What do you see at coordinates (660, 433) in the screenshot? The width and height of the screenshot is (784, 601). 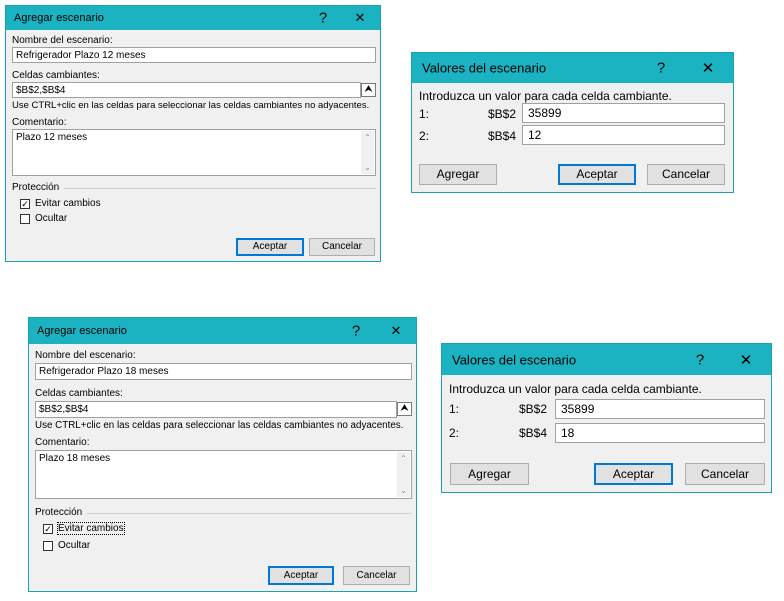 I see `cell-value-input: 18` at bounding box center [660, 433].